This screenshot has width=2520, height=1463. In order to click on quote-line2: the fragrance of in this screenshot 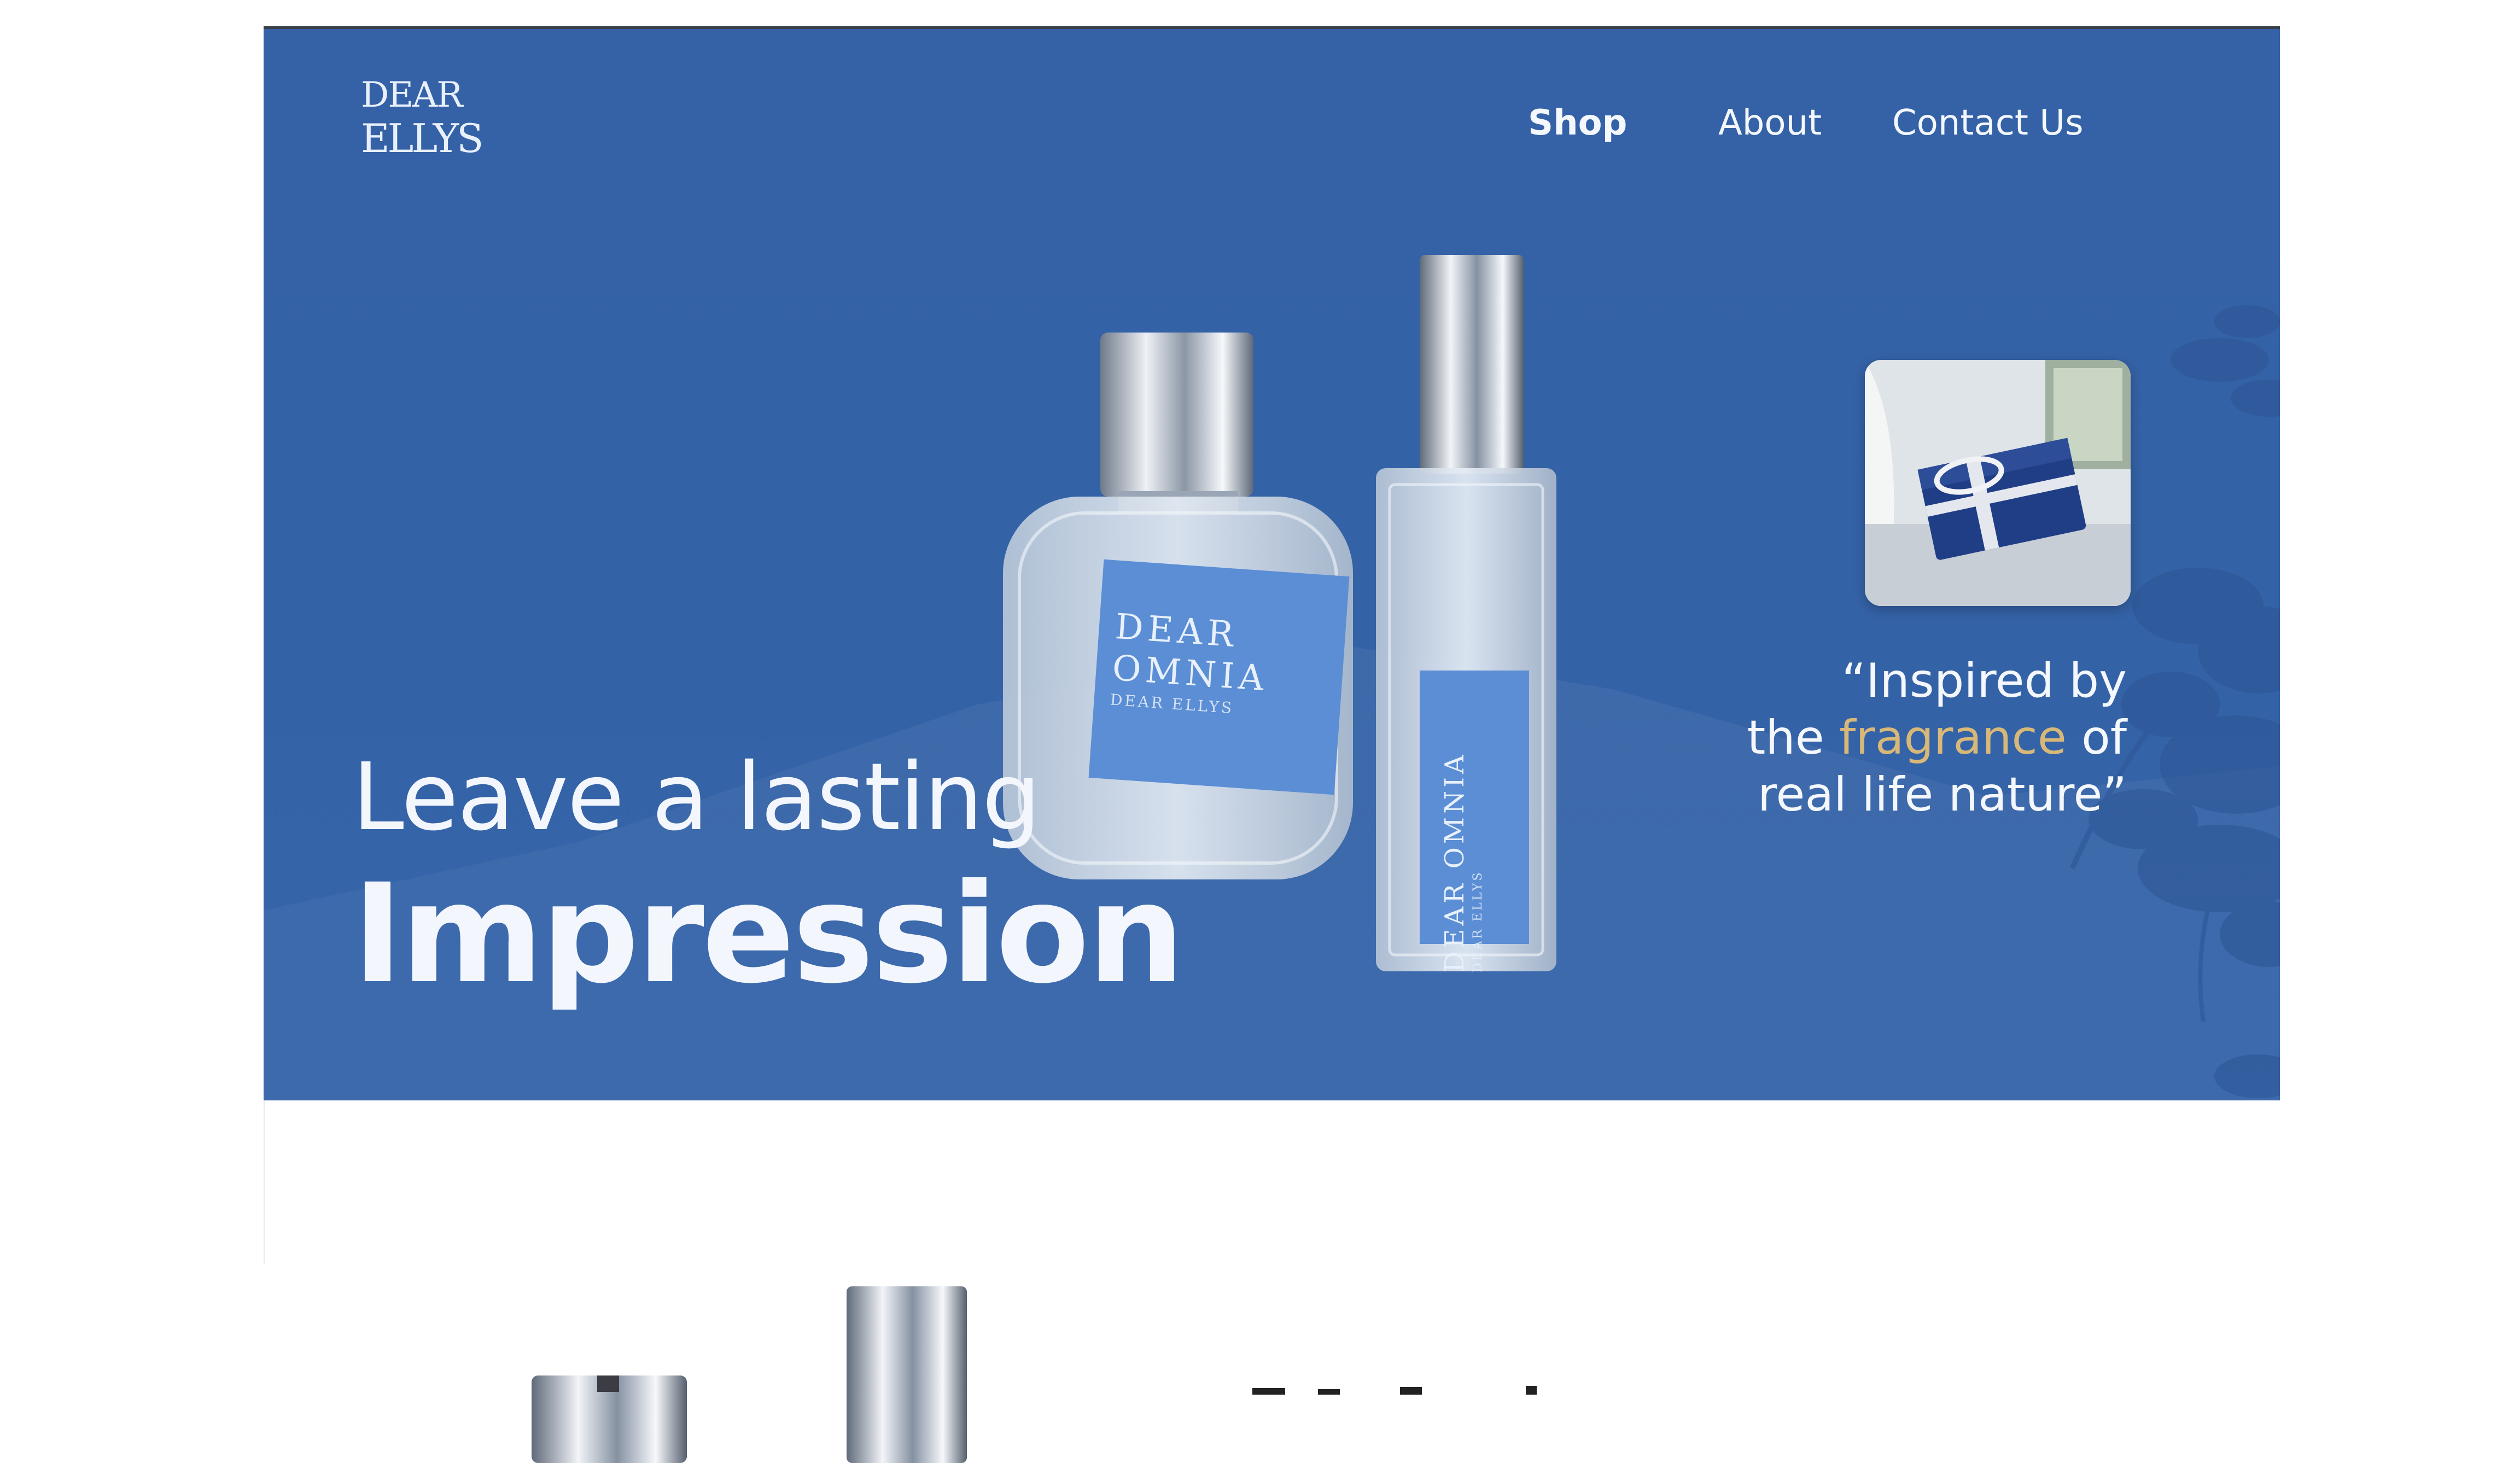, I will do `click(1937, 737)`.